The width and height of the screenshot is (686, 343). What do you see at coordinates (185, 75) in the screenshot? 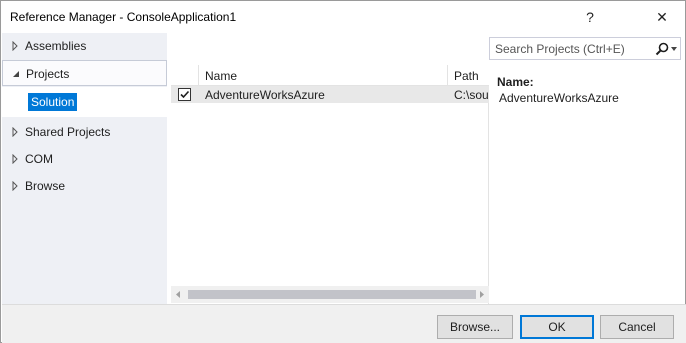
I see `checkbox-column-header` at bounding box center [185, 75].